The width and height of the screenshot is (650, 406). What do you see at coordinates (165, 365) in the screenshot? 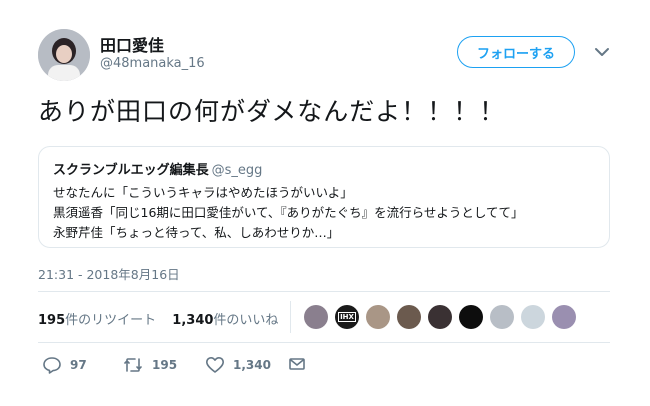
I see `retweet-count: 195` at bounding box center [165, 365].